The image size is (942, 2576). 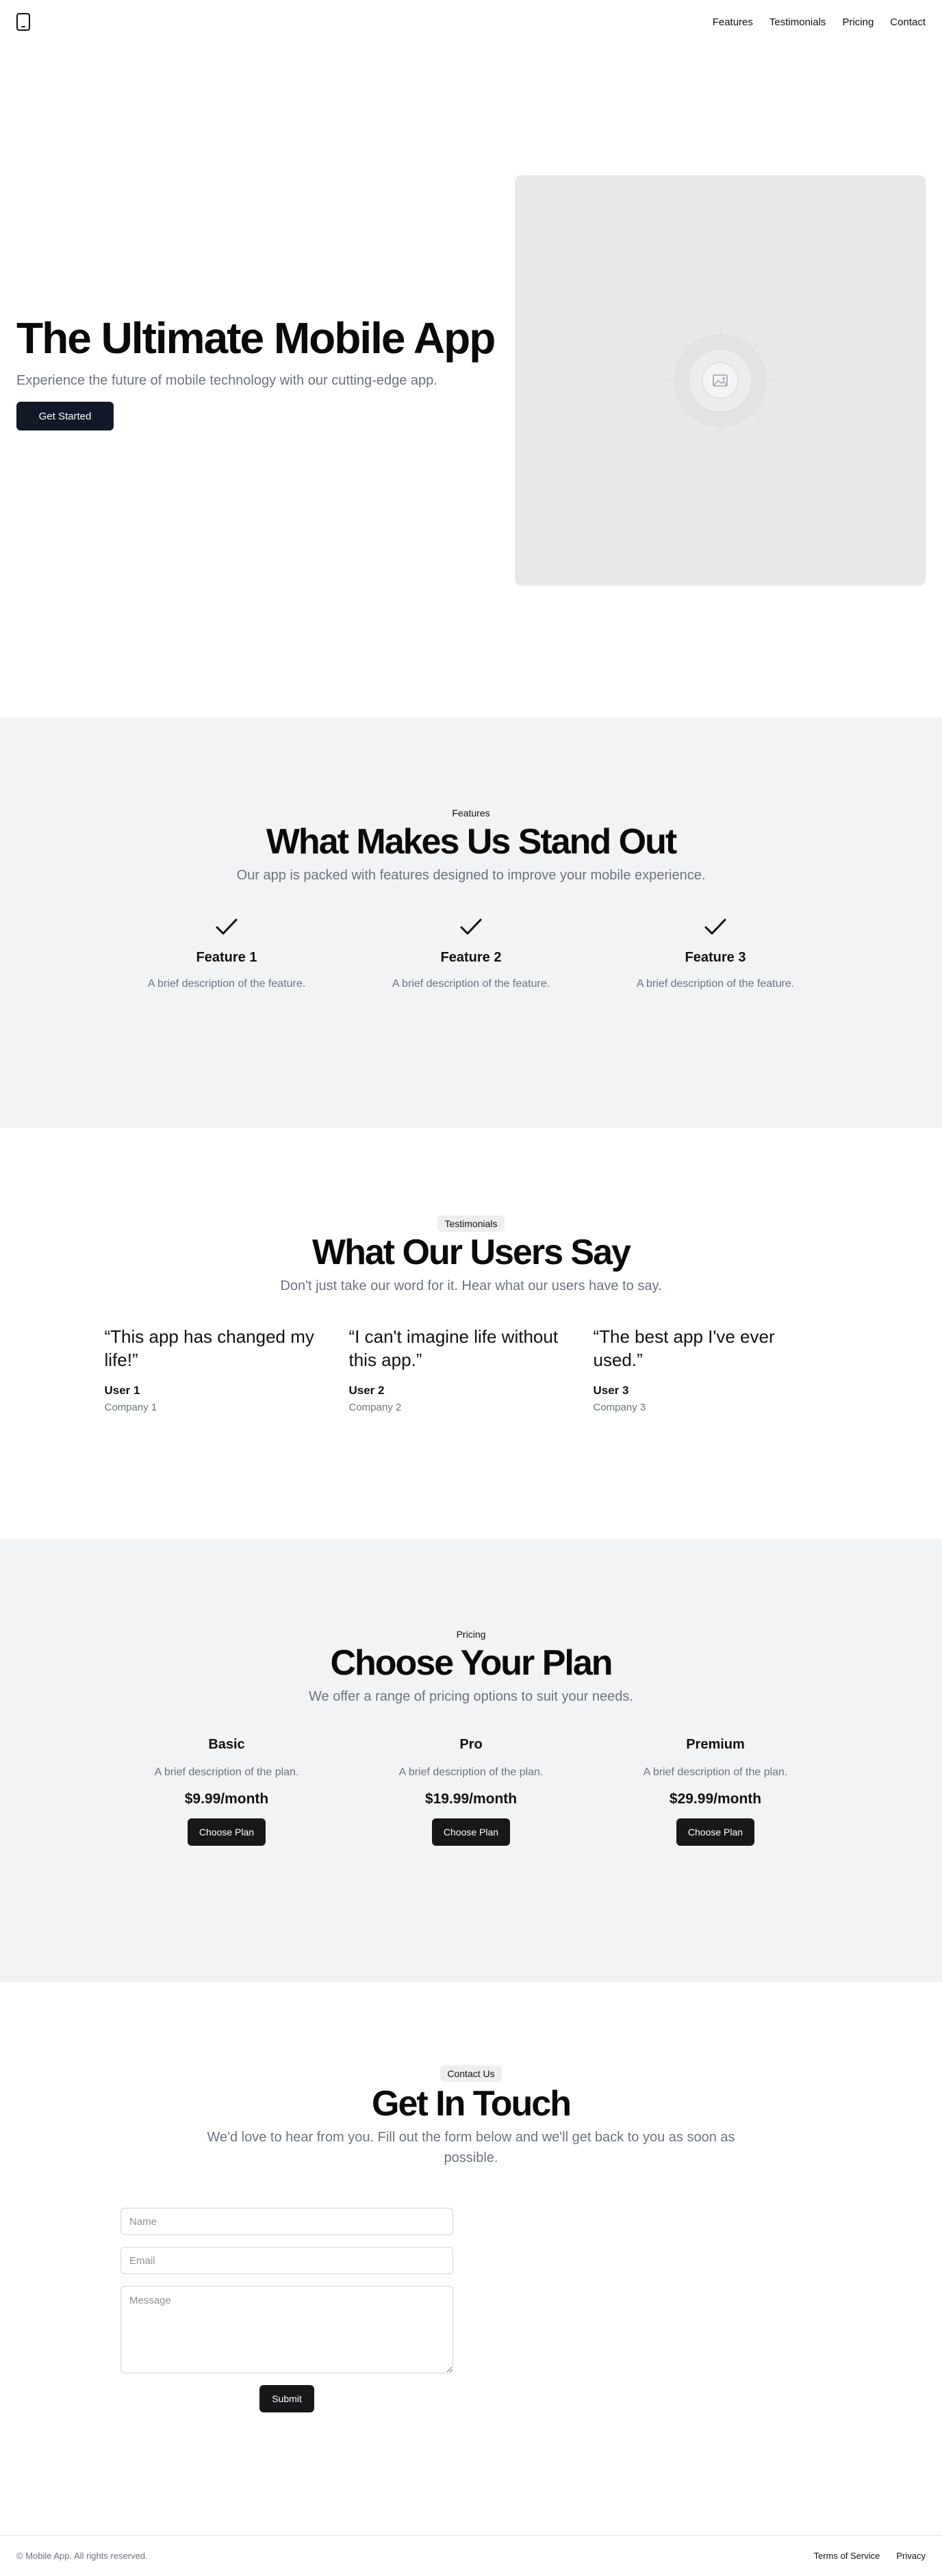 What do you see at coordinates (130, 1407) in the screenshot?
I see `testimonial-company: Company 1` at bounding box center [130, 1407].